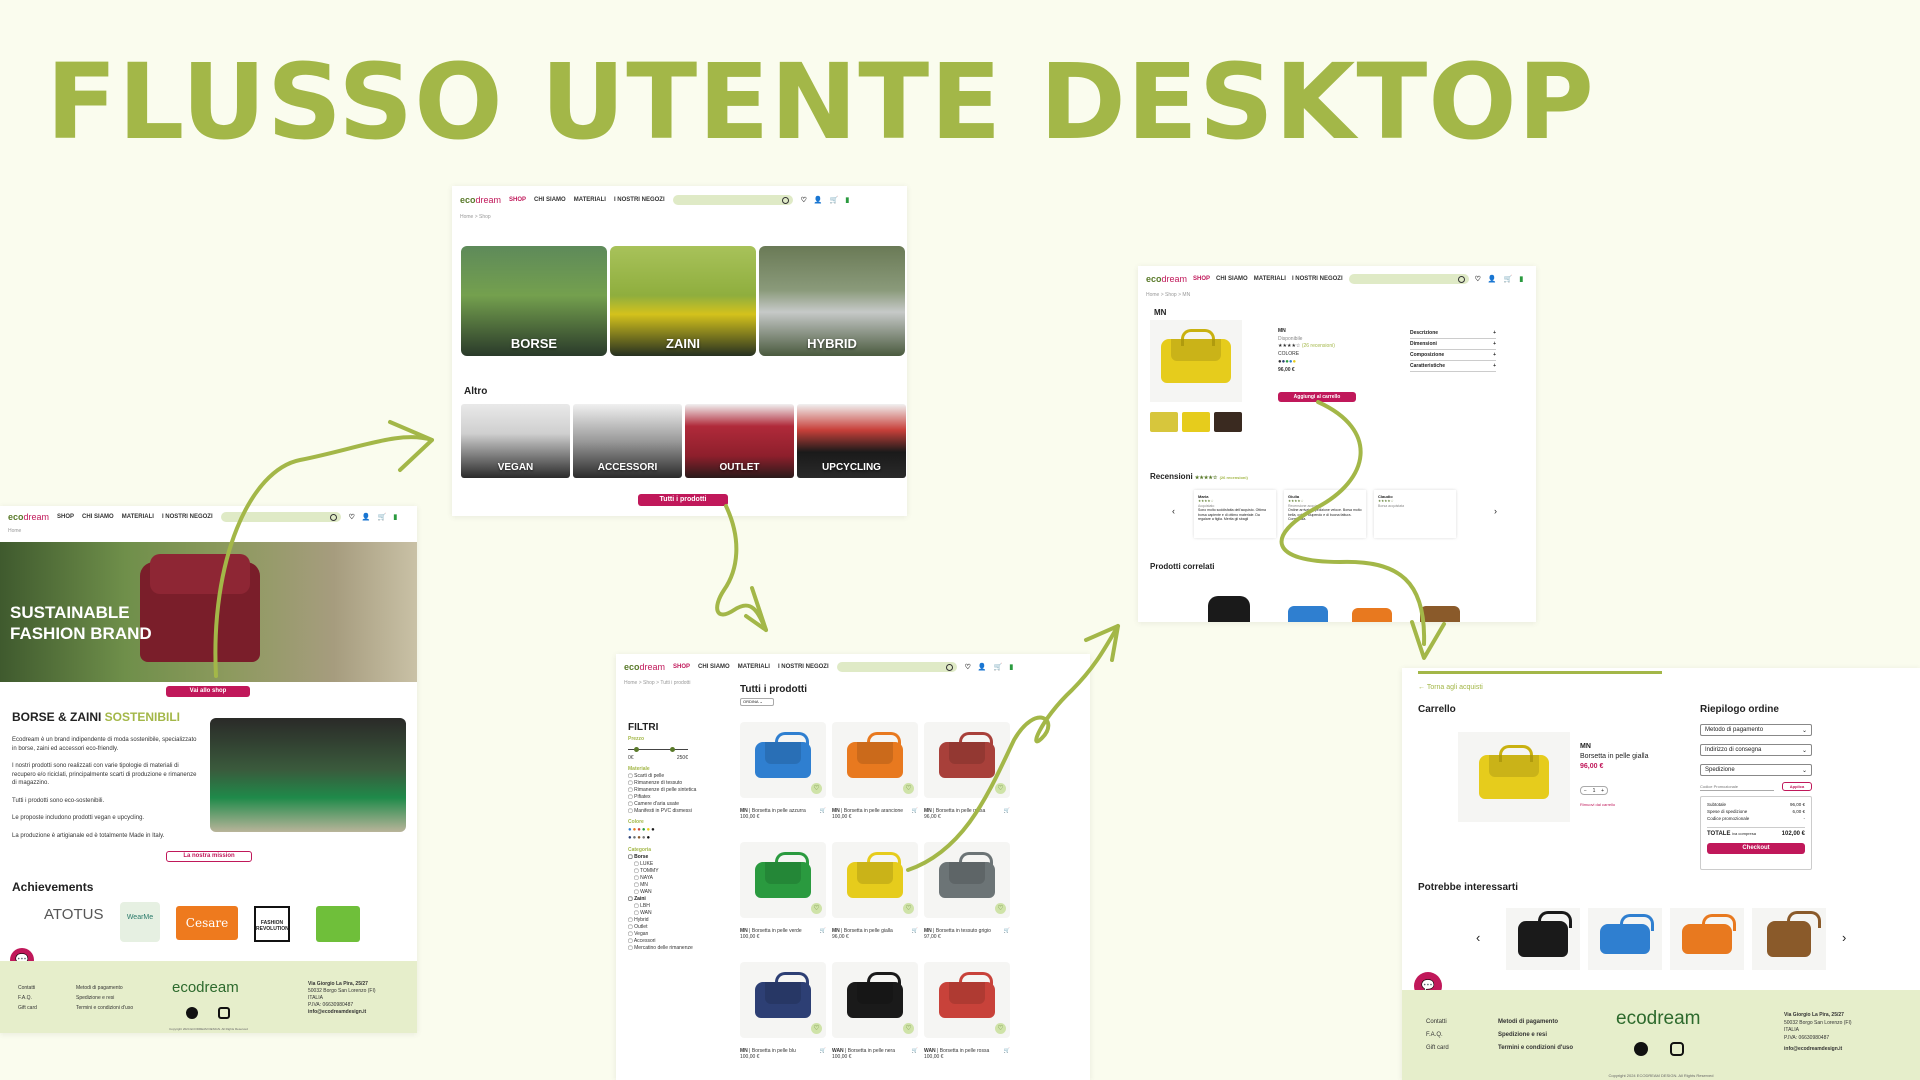 This screenshot has width=1920, height=1080. Describe the element at coordinates (208, 691) in the screenshot. I see `shop-button: Vai allo shop` at that location.